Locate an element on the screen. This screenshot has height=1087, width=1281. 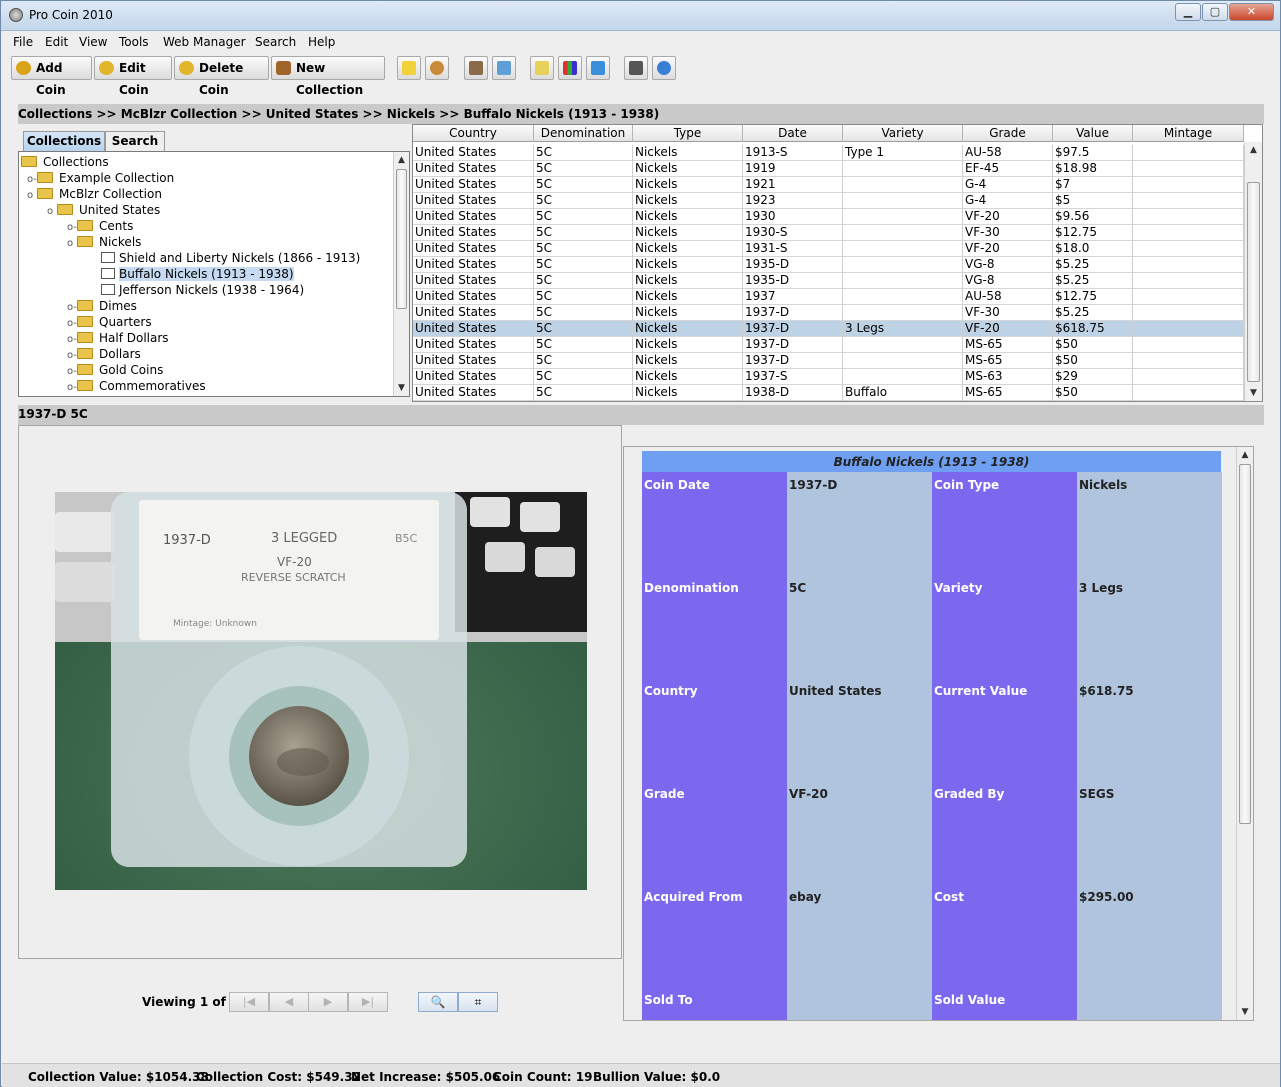
print-toolbar-button is located at coordinates (636, 68).